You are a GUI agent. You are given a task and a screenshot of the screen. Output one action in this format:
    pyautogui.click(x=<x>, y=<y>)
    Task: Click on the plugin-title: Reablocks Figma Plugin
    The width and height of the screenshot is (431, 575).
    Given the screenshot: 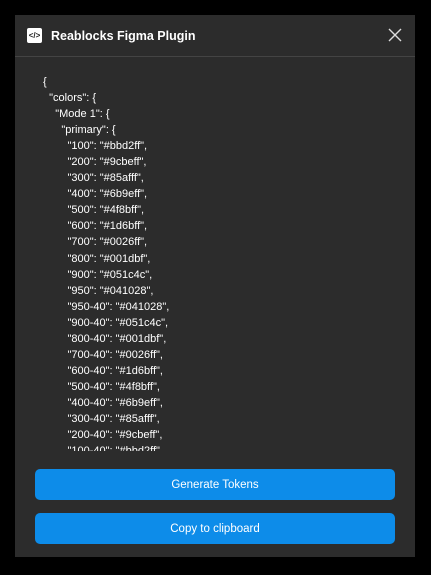 What is the action you would take?
    pyautogui.click(x=123, y=35)
    